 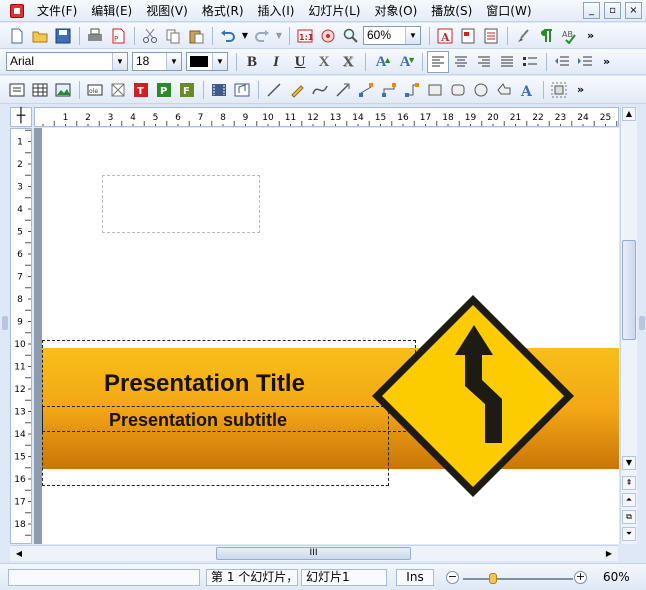 What do you see at coordinates (274, 90) in the screenshot?
I see `line-icon` at bounding box center [274, 90].